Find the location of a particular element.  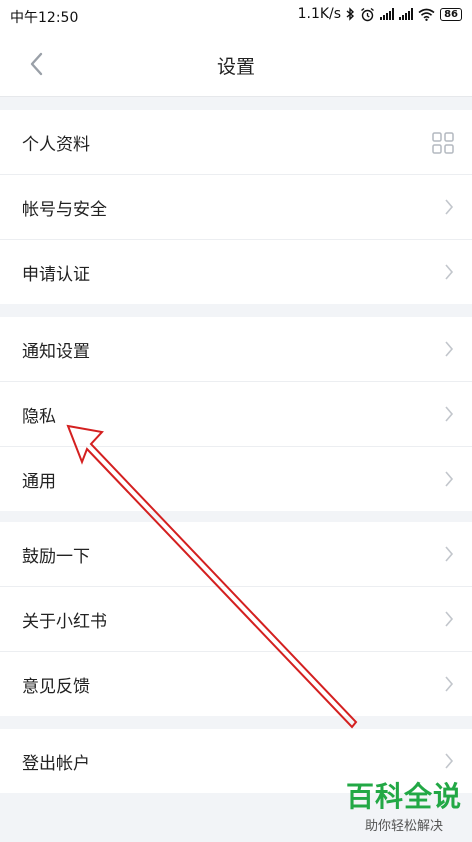

qr-code-icon is located at coordinates (443, 143).